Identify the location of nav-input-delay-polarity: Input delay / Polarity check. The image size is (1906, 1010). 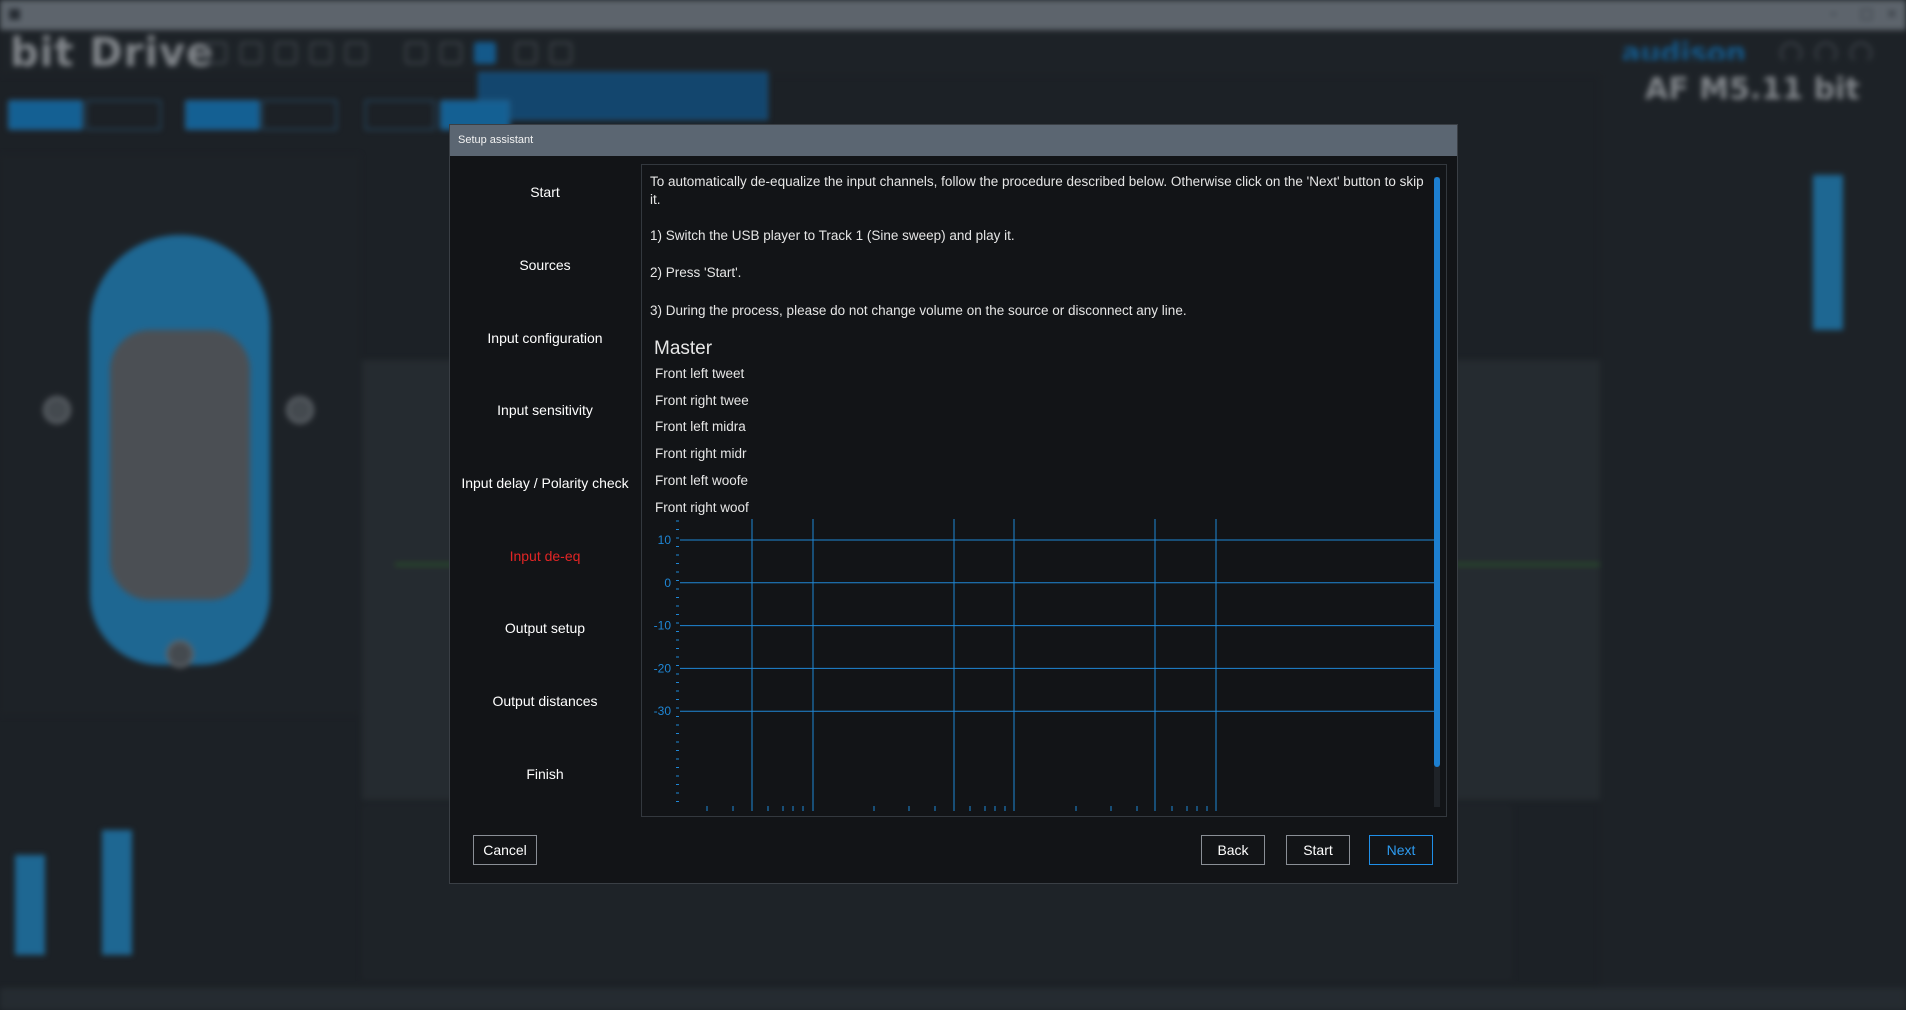
(545, 483).